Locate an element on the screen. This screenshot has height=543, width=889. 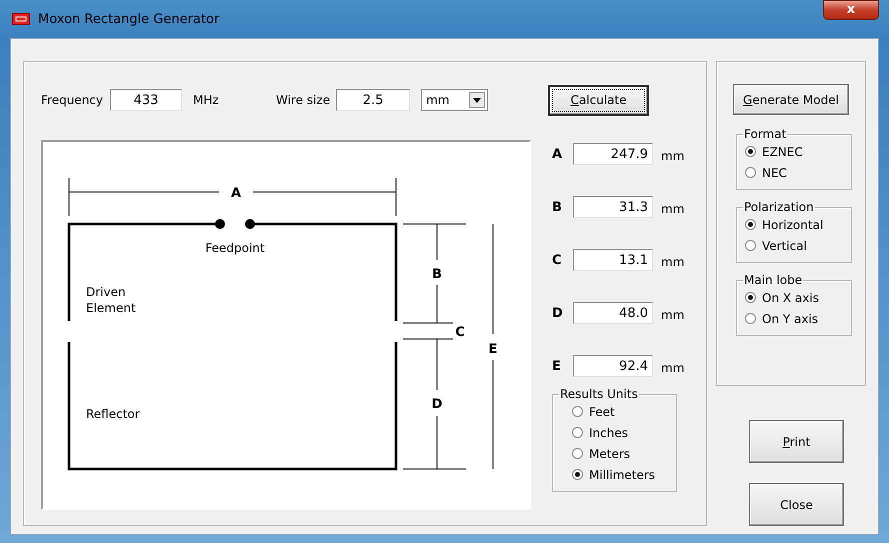
radio-label: On X axis is located at coordinates (790, 297).